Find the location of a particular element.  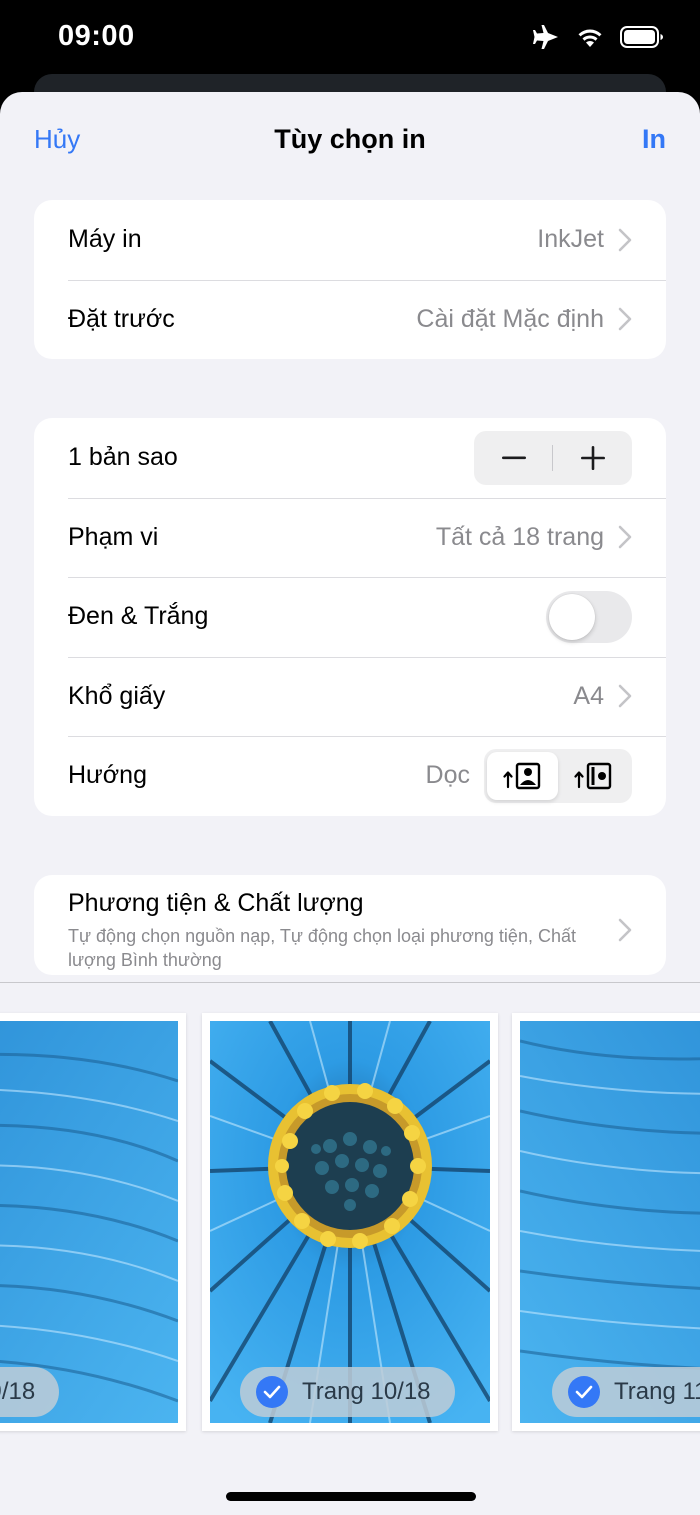

printer-row: Máy in InkJet is located at coordinates (350, 240).